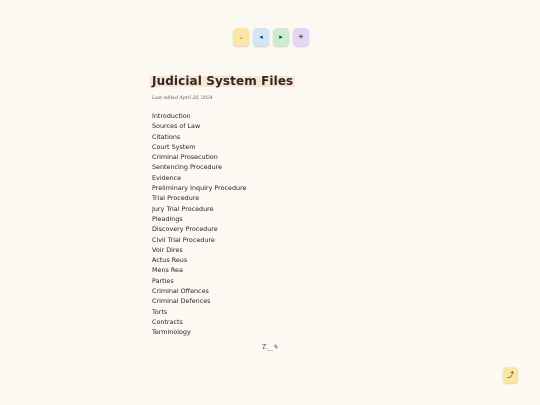 This screenshot has width=540, height=405. I want to click on theme-button: ☀, so click(301, 37).